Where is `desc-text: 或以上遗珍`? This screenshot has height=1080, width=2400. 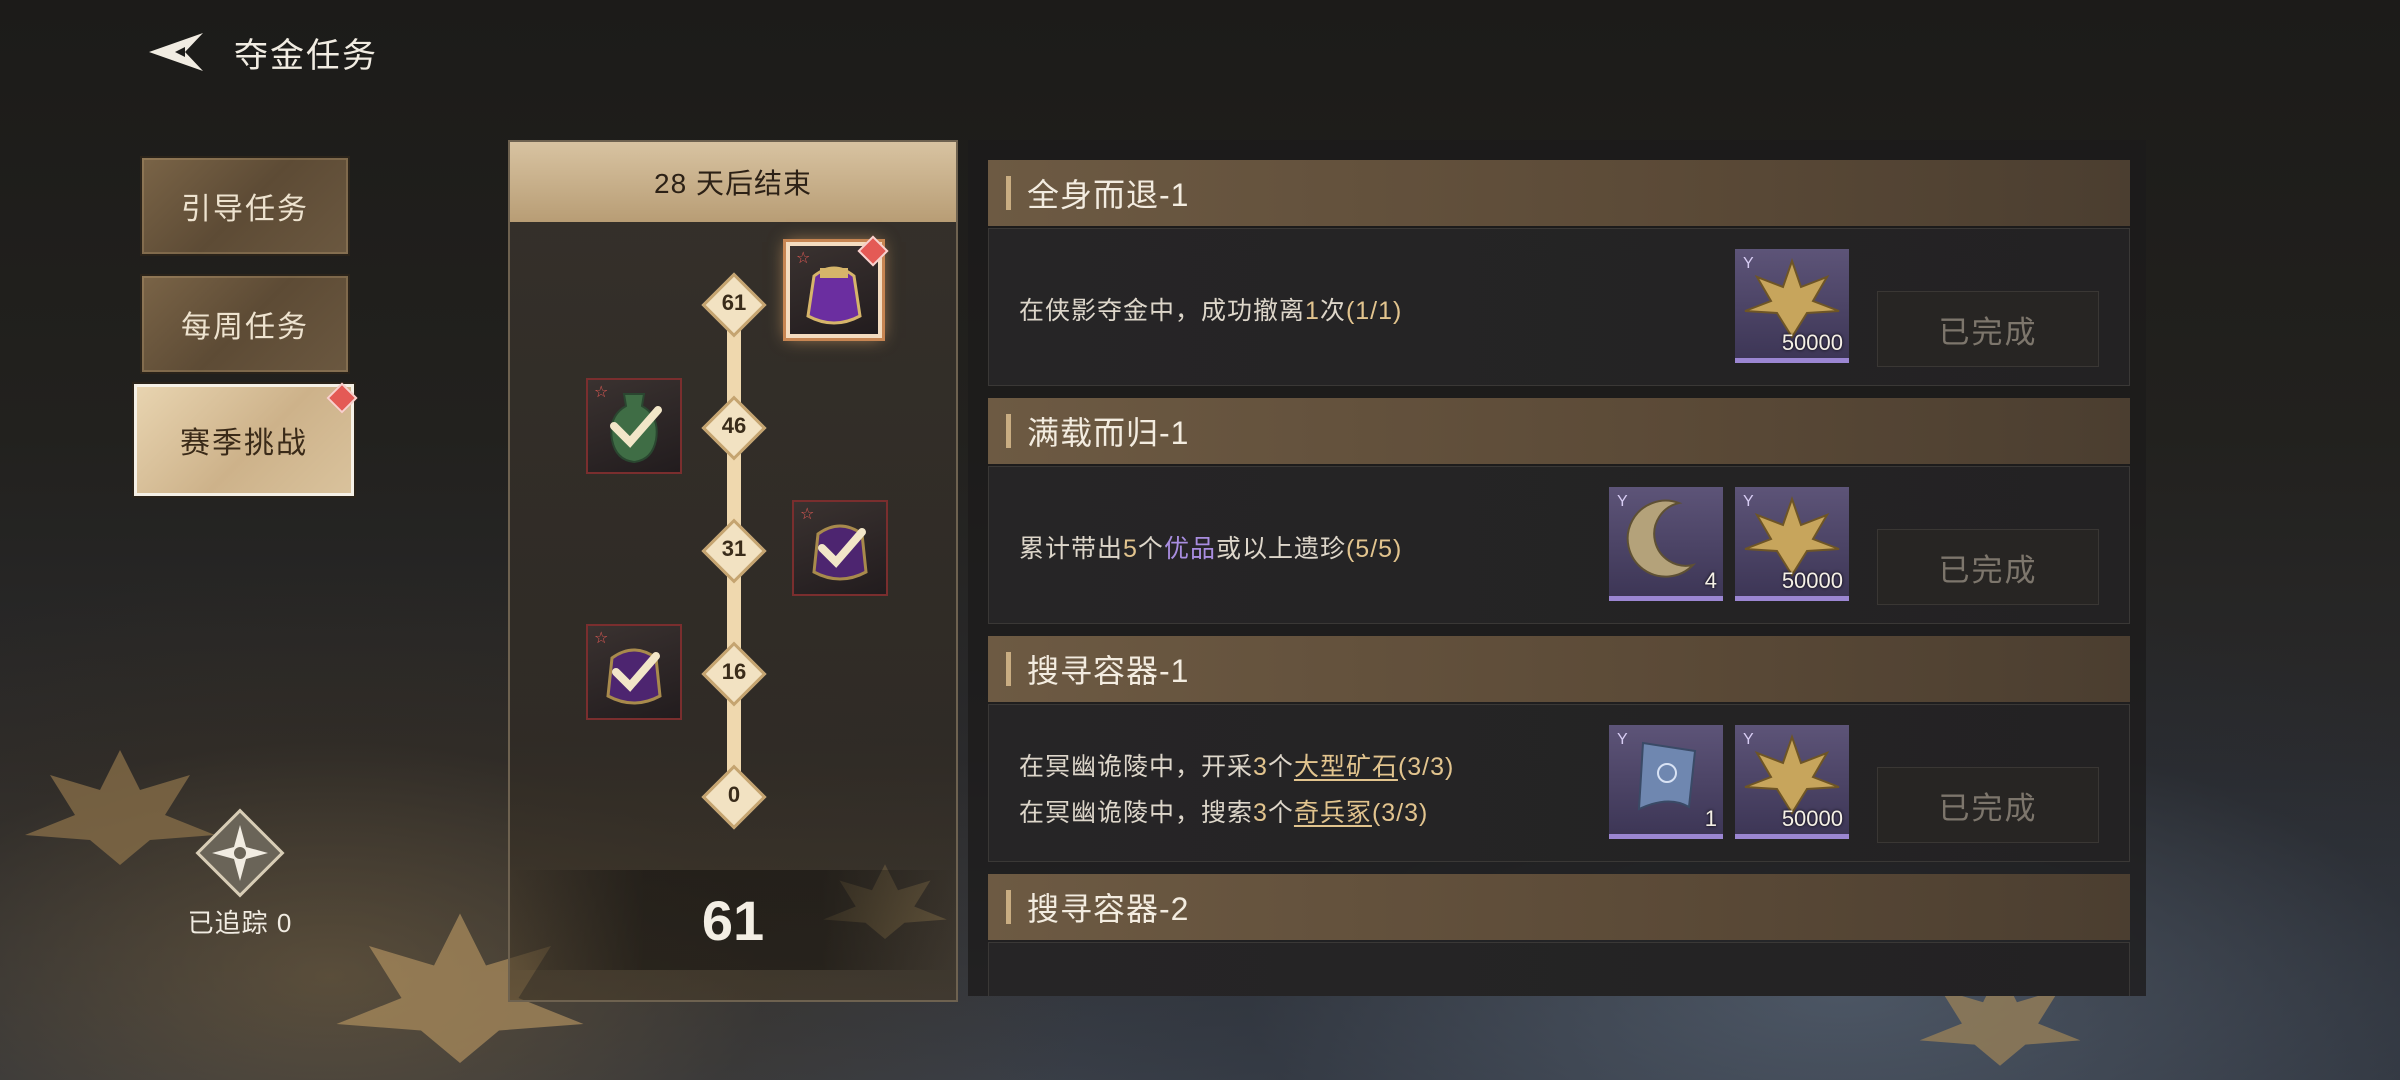 desc-text: 或以上遗珍 is located at coordinates (1280, 549).